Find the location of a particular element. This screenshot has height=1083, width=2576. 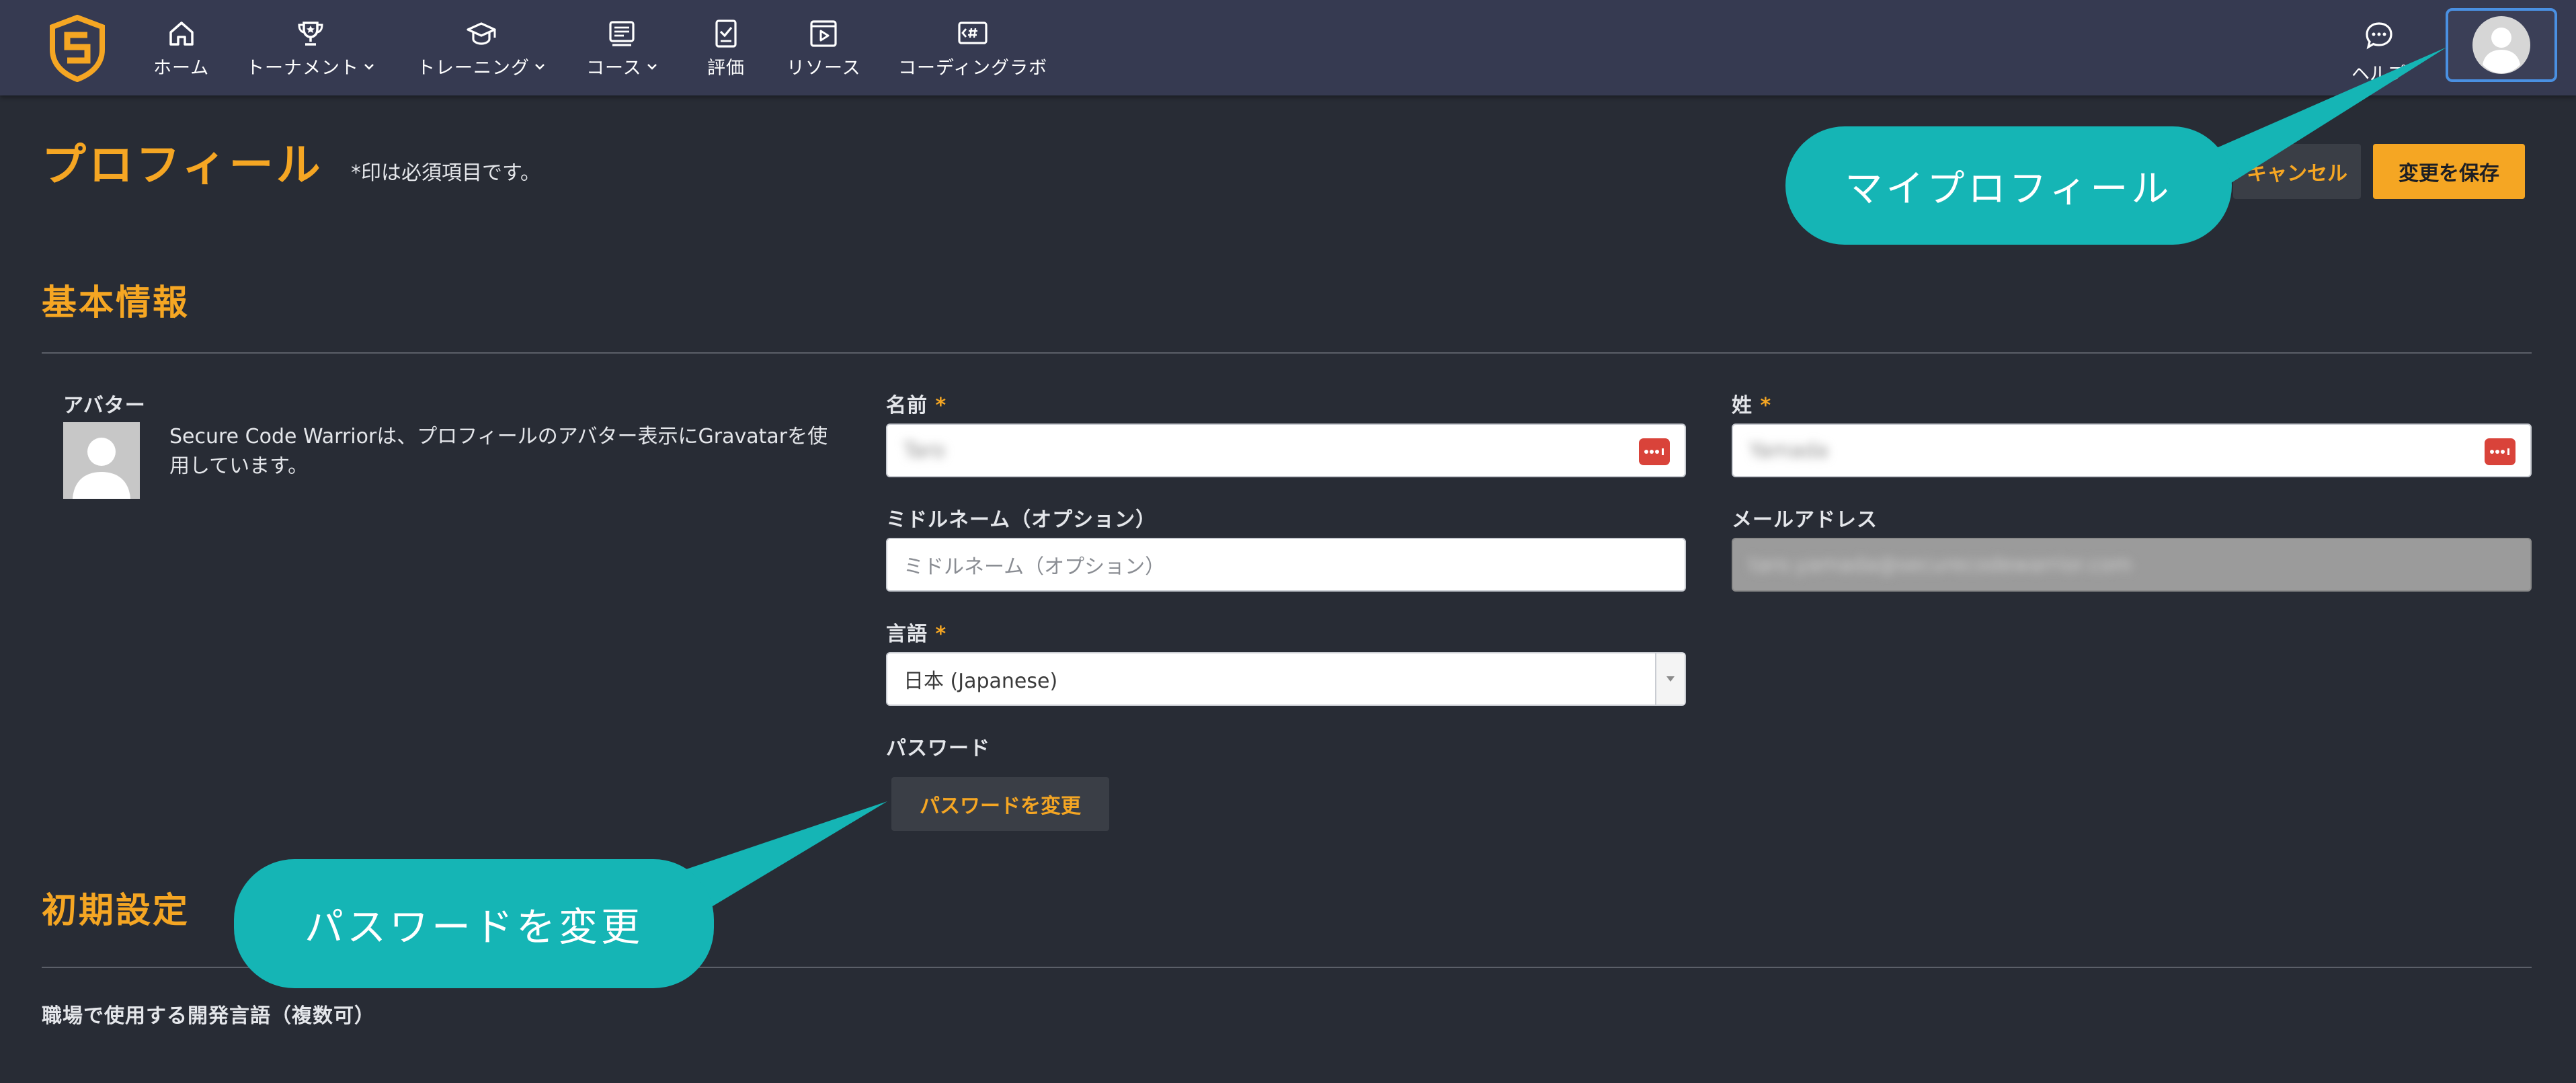

change-password-button: パスワードを変更 is located at coordinates (1000, 804).